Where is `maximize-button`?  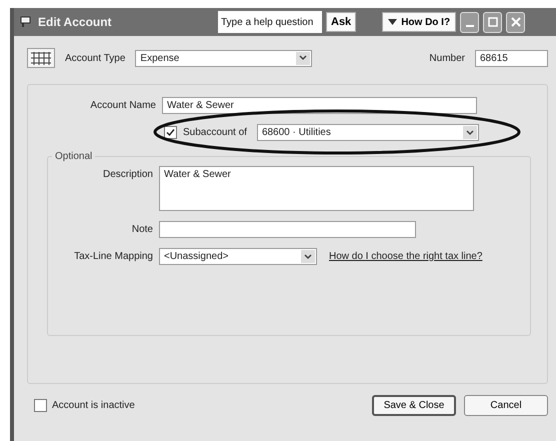 maximize-button is located at coordinates (492, 22).